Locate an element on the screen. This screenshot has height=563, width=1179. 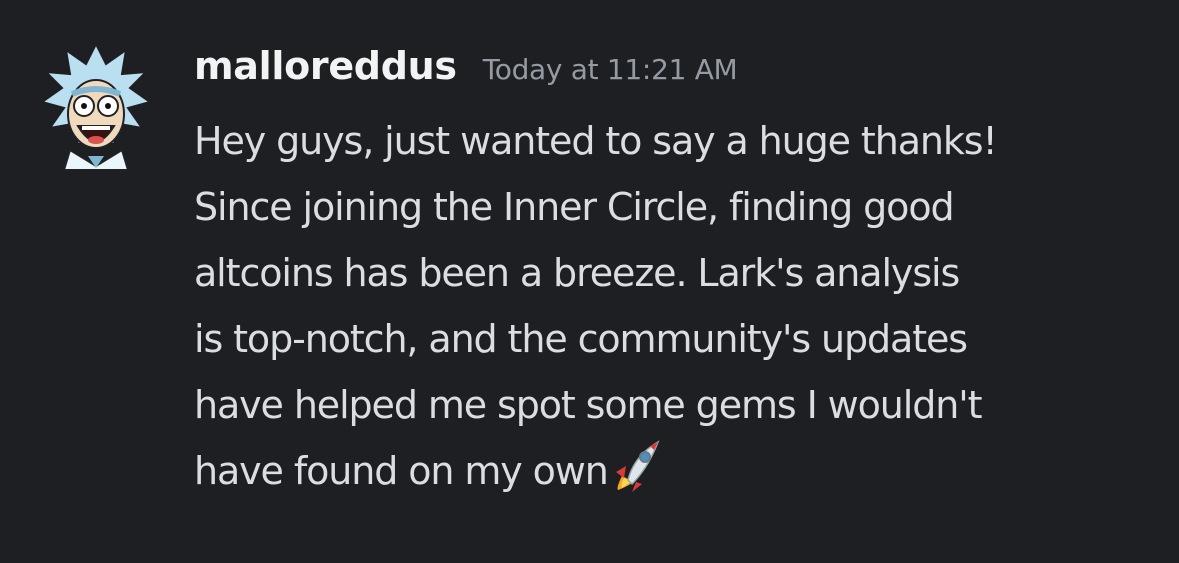
rocket-emoji-icon is located at coordinates (637, 466).